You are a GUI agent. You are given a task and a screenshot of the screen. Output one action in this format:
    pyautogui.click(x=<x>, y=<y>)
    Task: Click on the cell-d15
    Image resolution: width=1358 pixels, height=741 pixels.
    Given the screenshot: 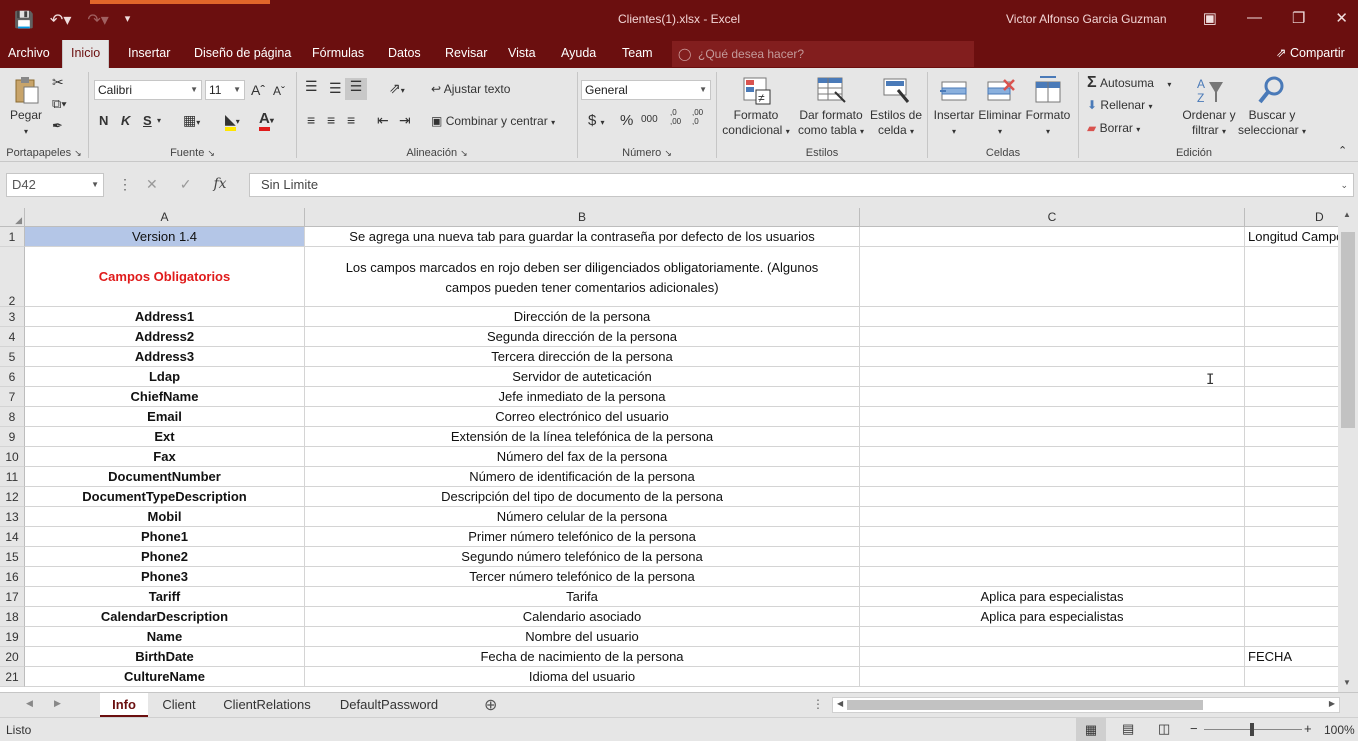 What is the action you would take?
    pyautogui.click(x=1291, y=557)
    